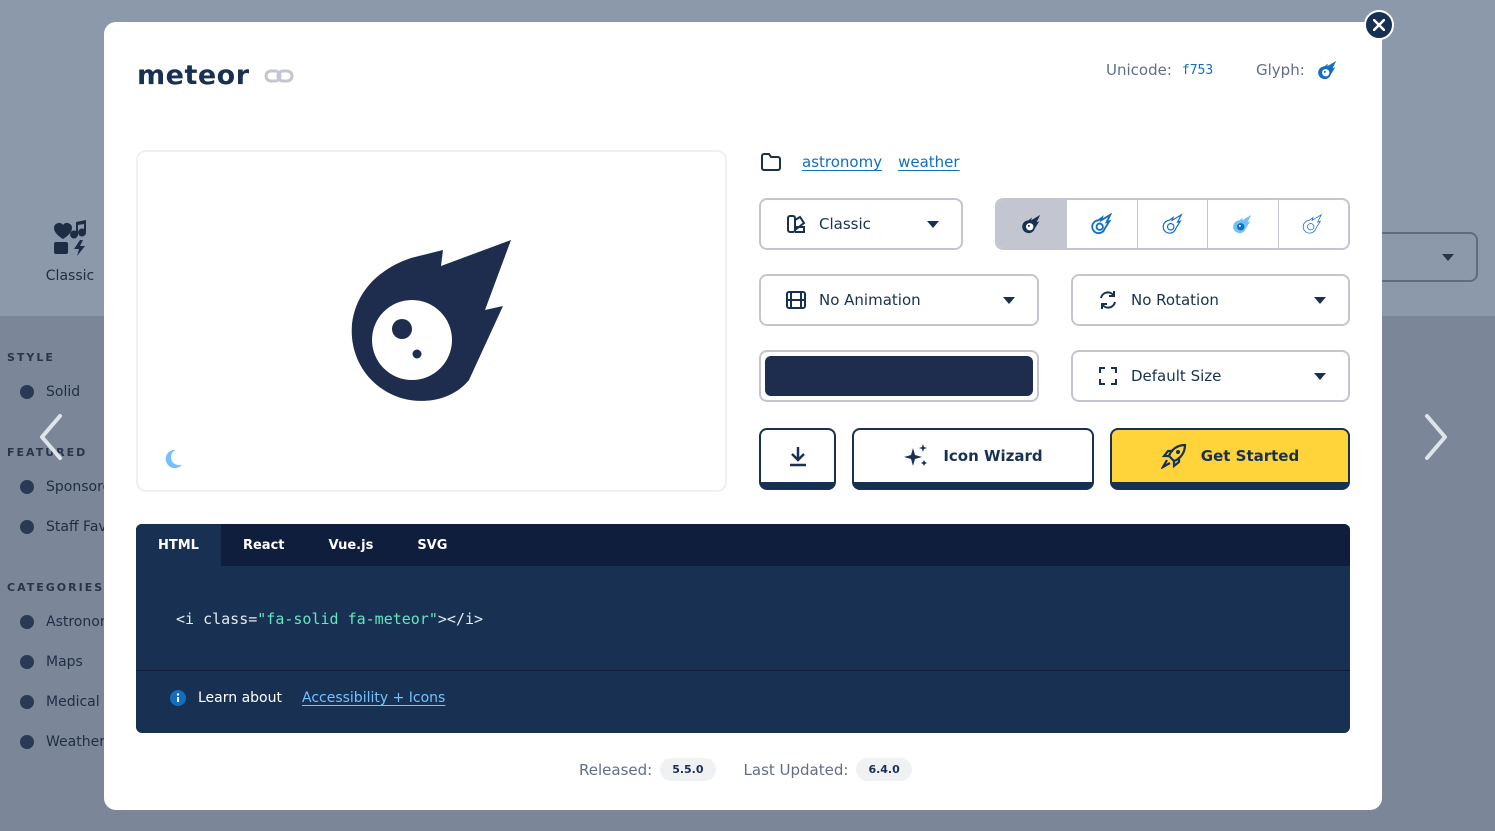 Image resolution: width=1495 pixels, height=831 pixels. I want to click on accessibility-note: Learn about Accessibility + Icons, so click(307, 698).